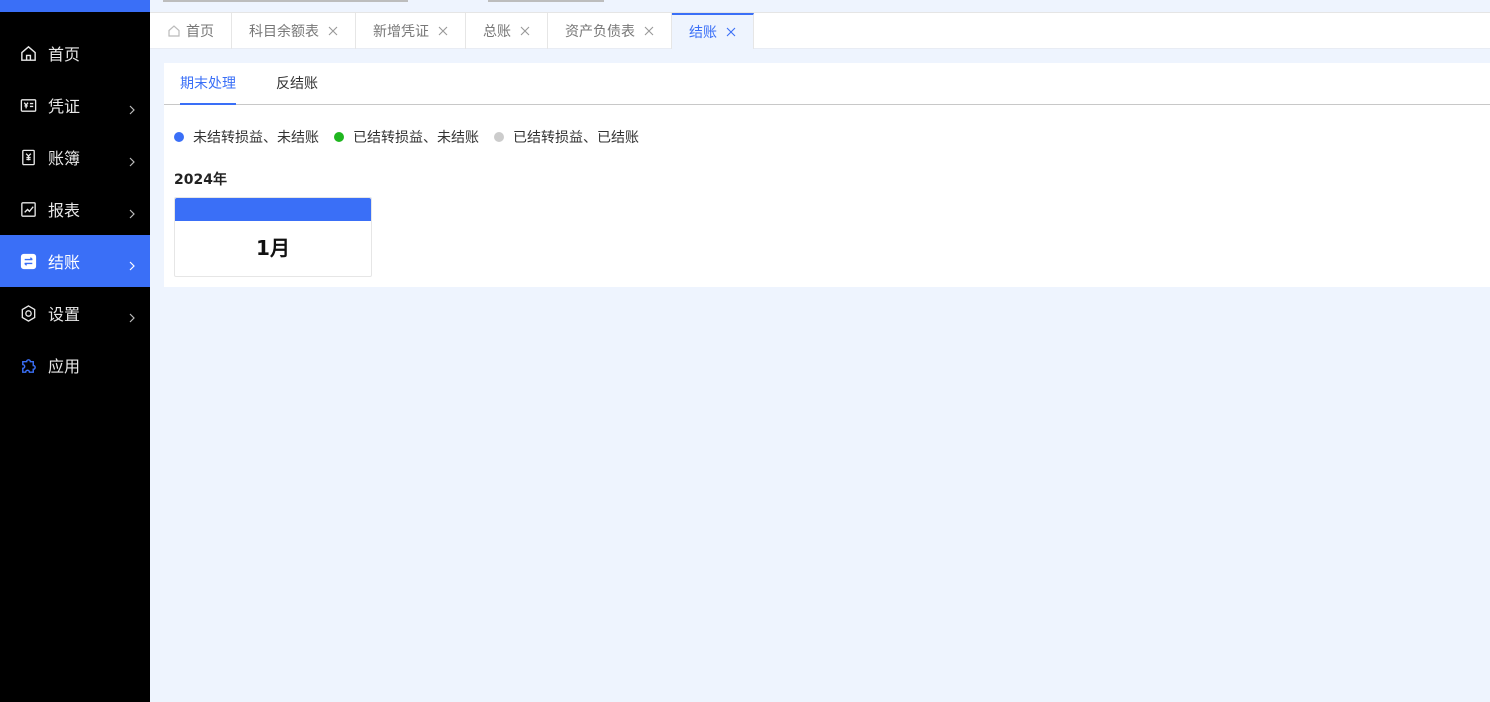 Image resolution: width=1490 pixels, height=702 pixels. What do you see at coordinates (179, 137) in the screenshot?
I see `status-dot-blue` at bounding box center [179, 137].